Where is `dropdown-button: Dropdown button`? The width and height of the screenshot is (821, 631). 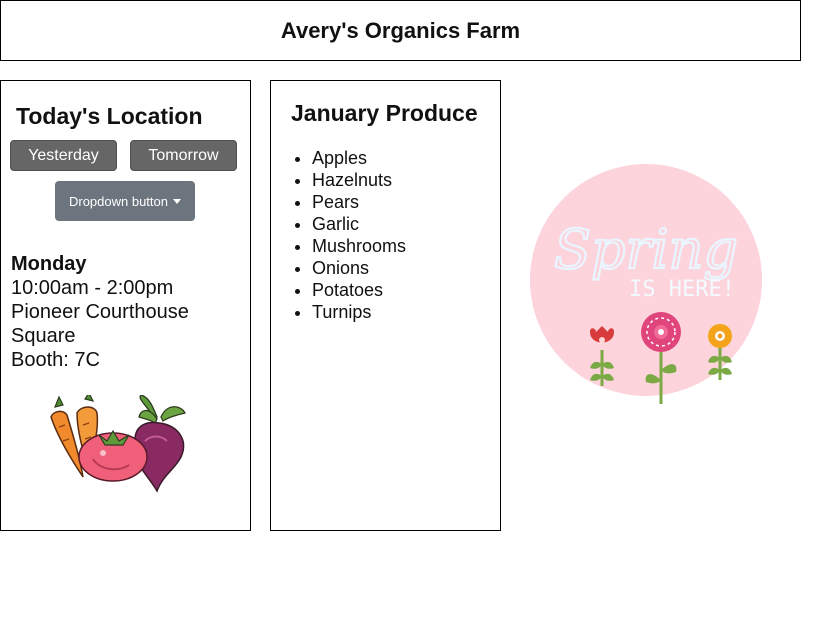
dropdown-button: Dropdown button is located at coordinates (125, 201).